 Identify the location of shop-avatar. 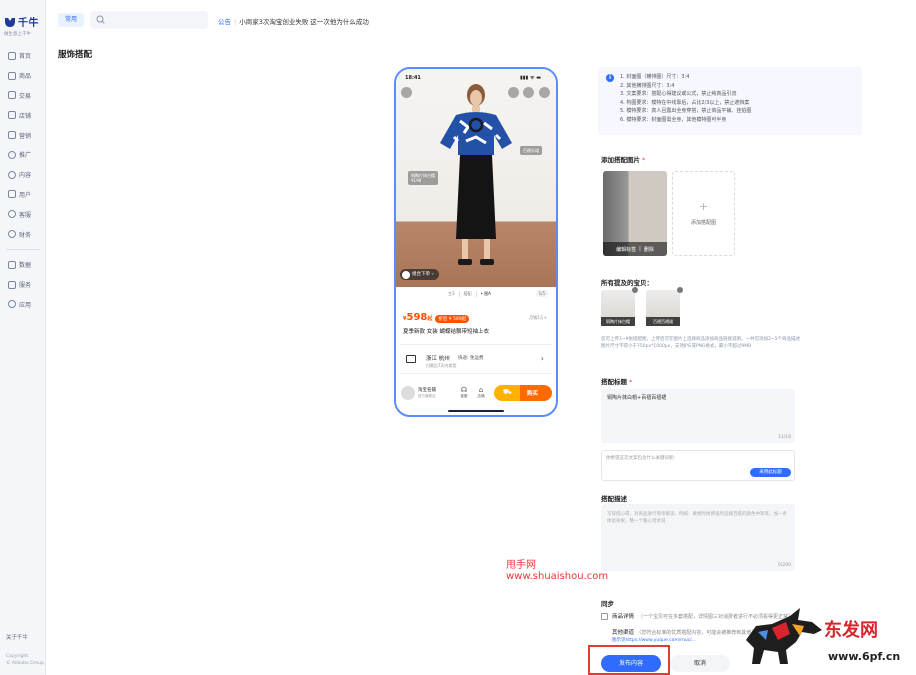
(408, 393).